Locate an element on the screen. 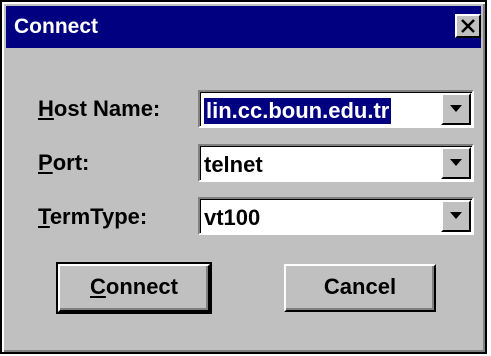  port-mnemonic: P is located at coordinates (45, 162).